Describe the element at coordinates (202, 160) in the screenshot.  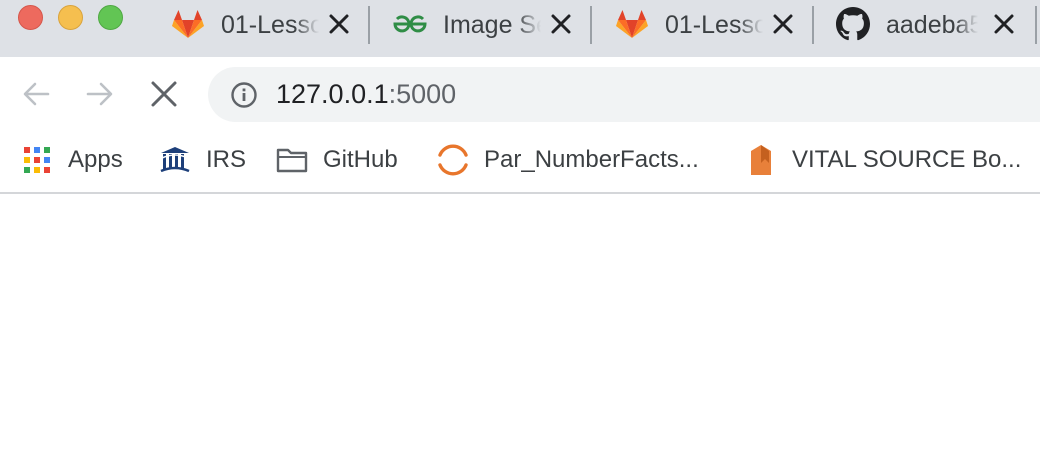
I see `bookmark-irs: IRS` at that location.